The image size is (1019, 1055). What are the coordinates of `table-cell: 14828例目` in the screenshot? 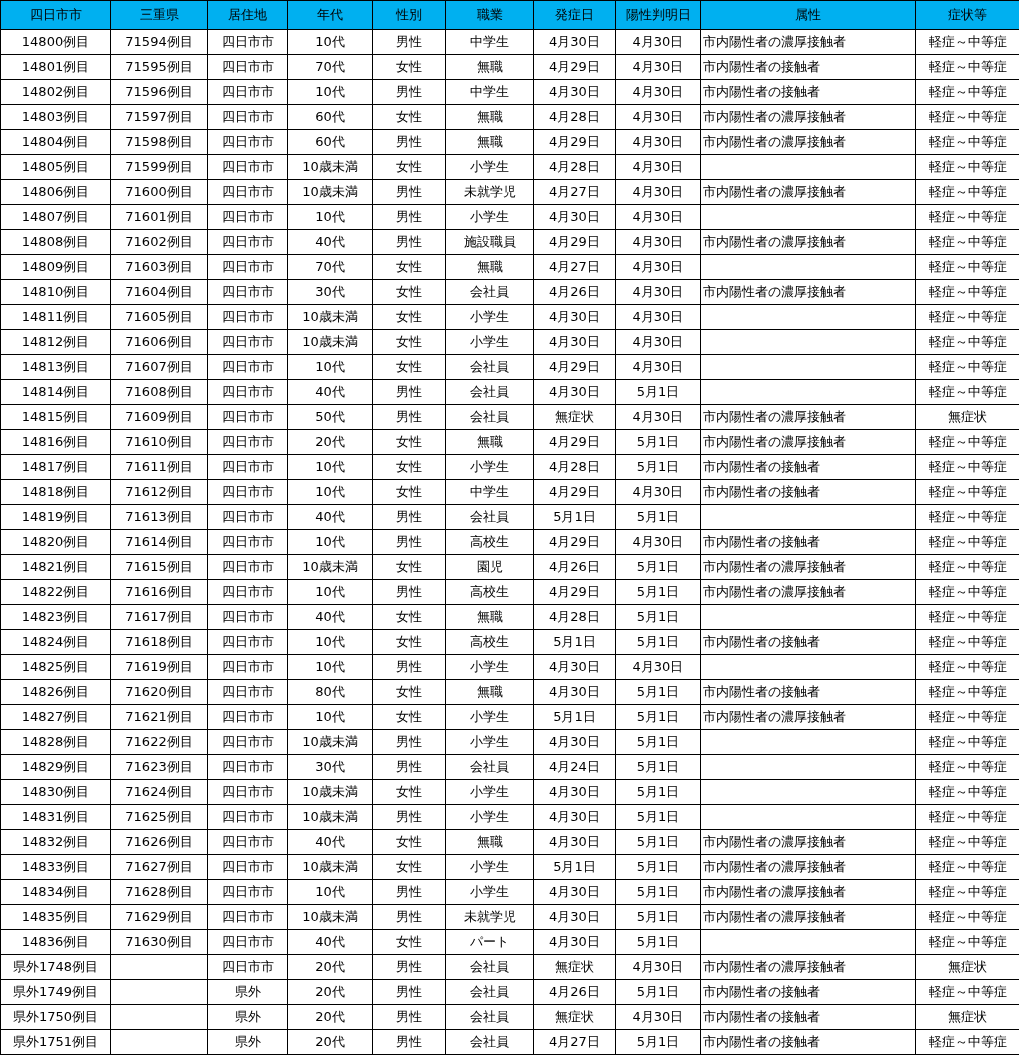 It's located at (55, 742).